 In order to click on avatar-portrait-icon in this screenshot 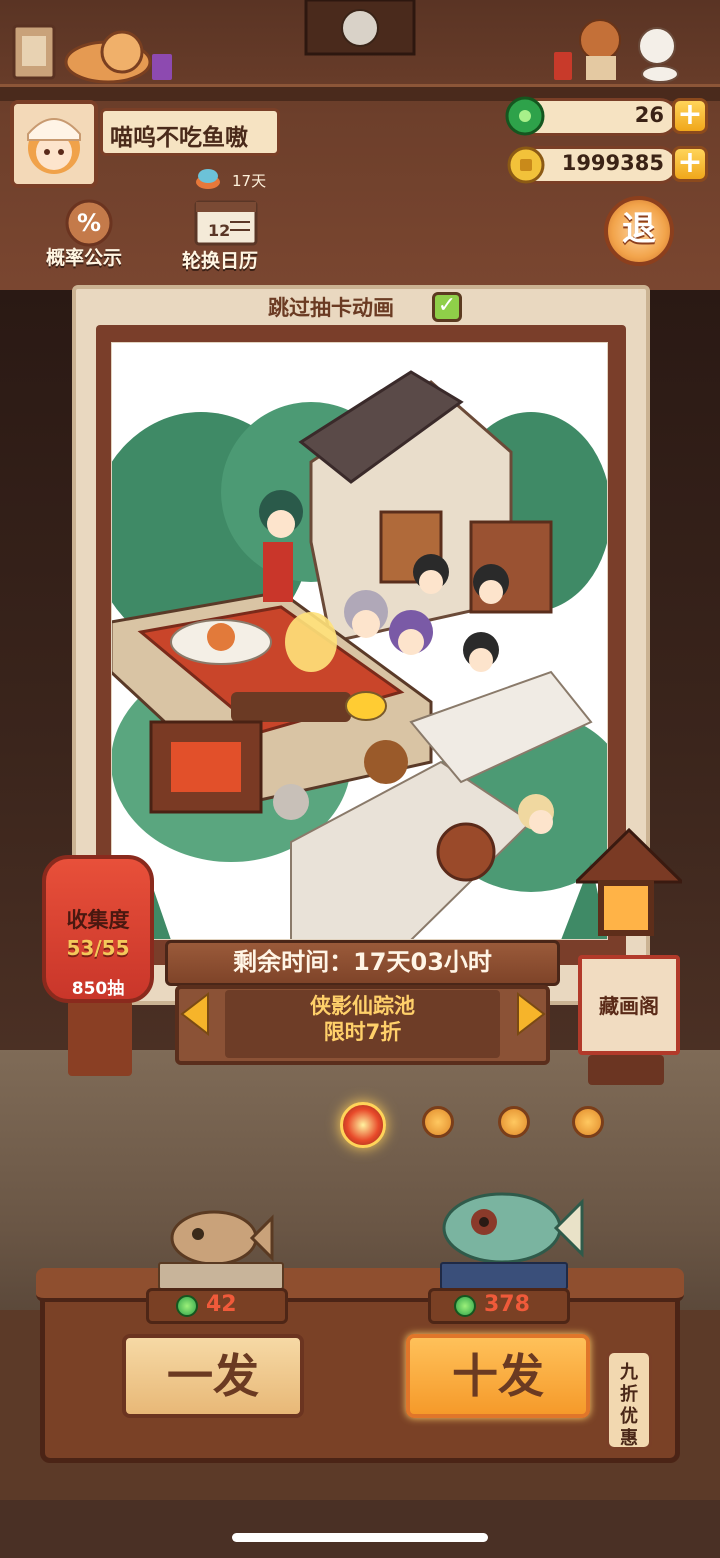, I will do `click(54, 144)`.